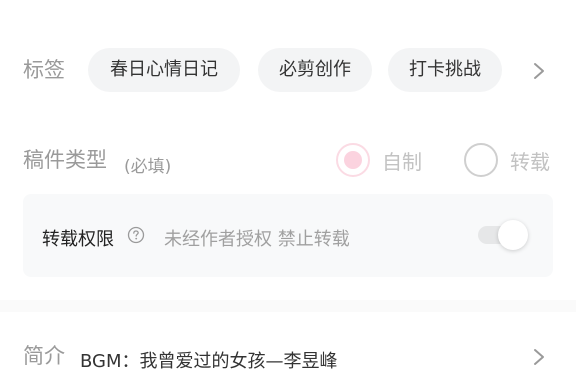  I want to click on radio-option-repost: 转载, so click(507, 160).